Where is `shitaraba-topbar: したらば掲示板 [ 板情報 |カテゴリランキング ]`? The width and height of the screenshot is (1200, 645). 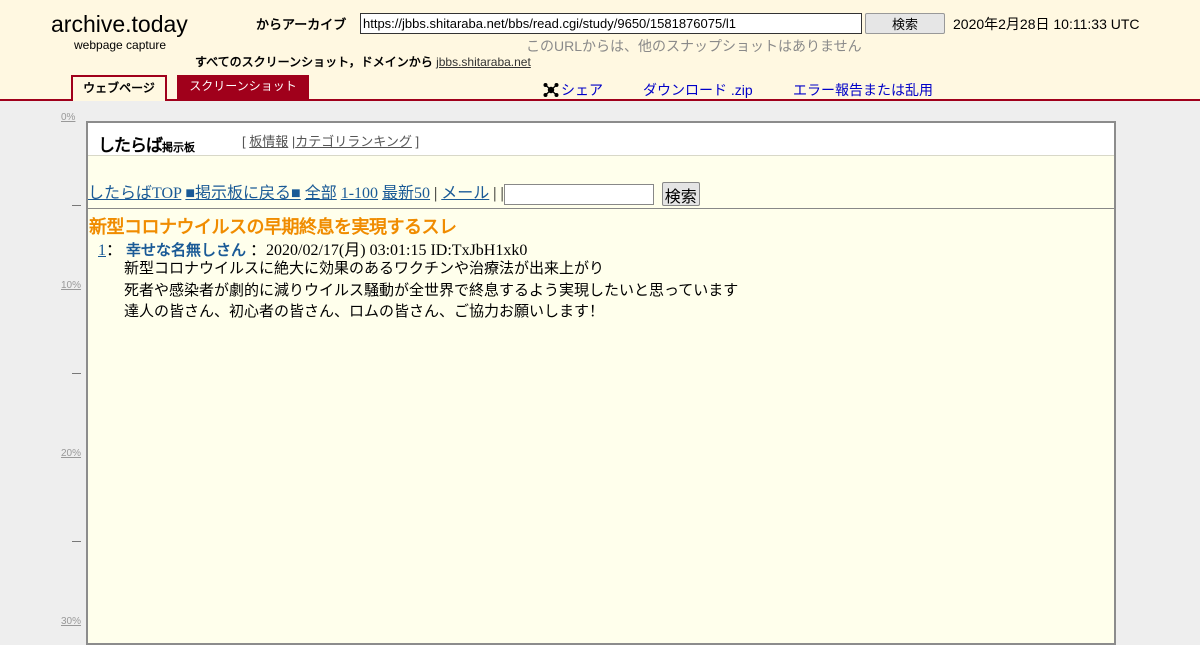
shitaraba-topbar: したらば掲示板 [ 板情報 |カテゴリランキング ] is located at coordinates (601, 139).